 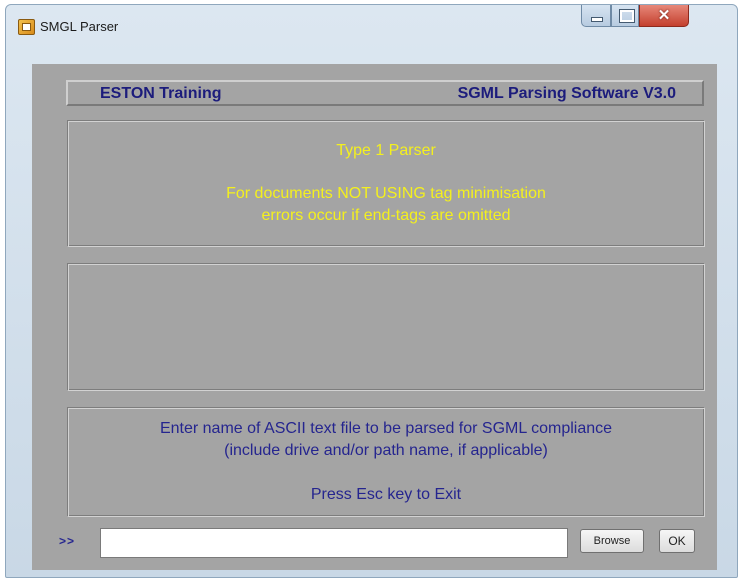 What do you see at coordinates (566, 93) in the screenshot?
I see `software-version: SGML Parsing Software V3.0` at bounding box center [566, 93].